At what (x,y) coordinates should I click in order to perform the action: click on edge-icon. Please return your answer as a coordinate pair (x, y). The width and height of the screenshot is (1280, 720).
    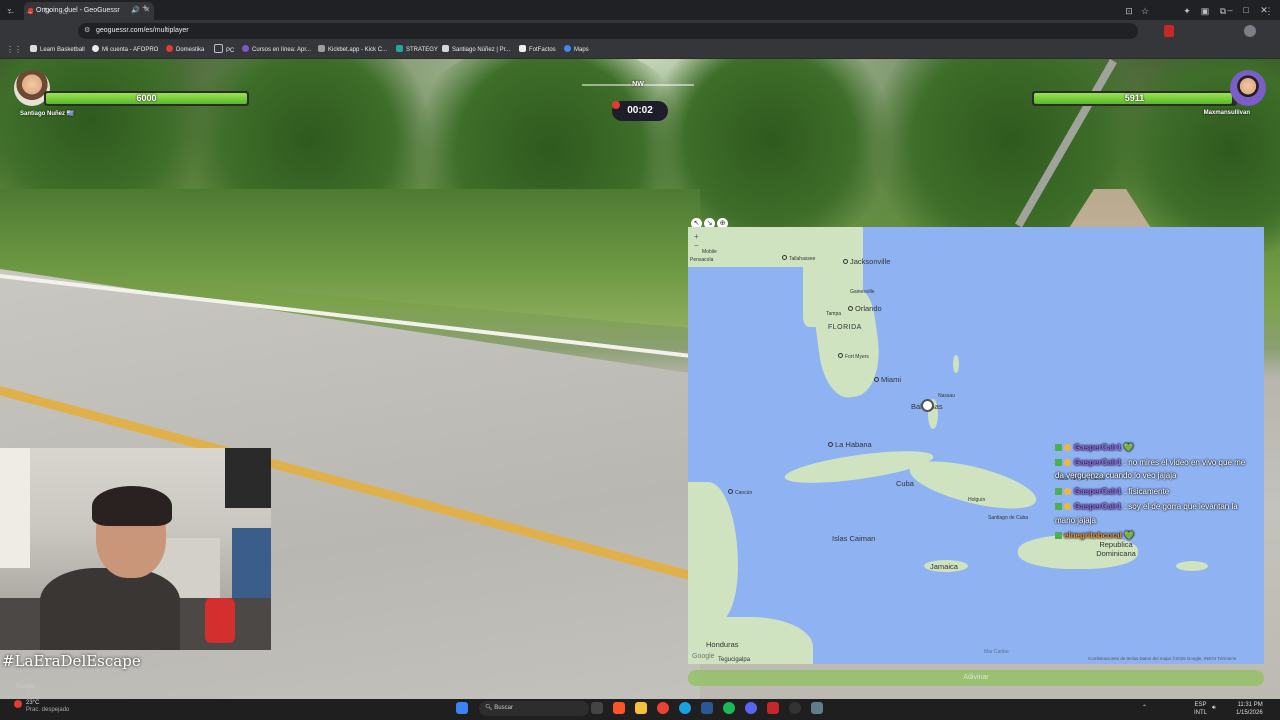
    Looking at the image, I should click on (685, 708).